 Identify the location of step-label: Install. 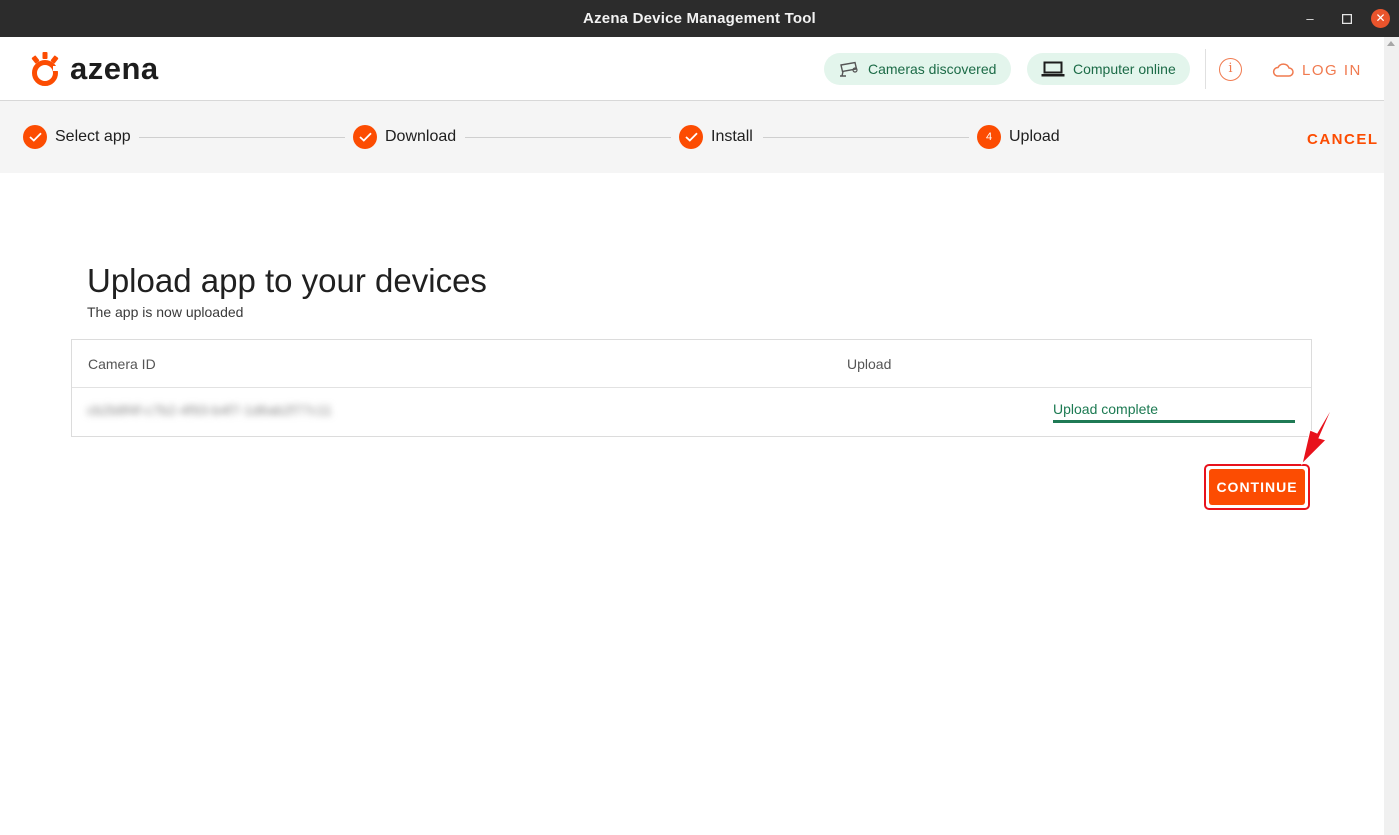
(732, 136).